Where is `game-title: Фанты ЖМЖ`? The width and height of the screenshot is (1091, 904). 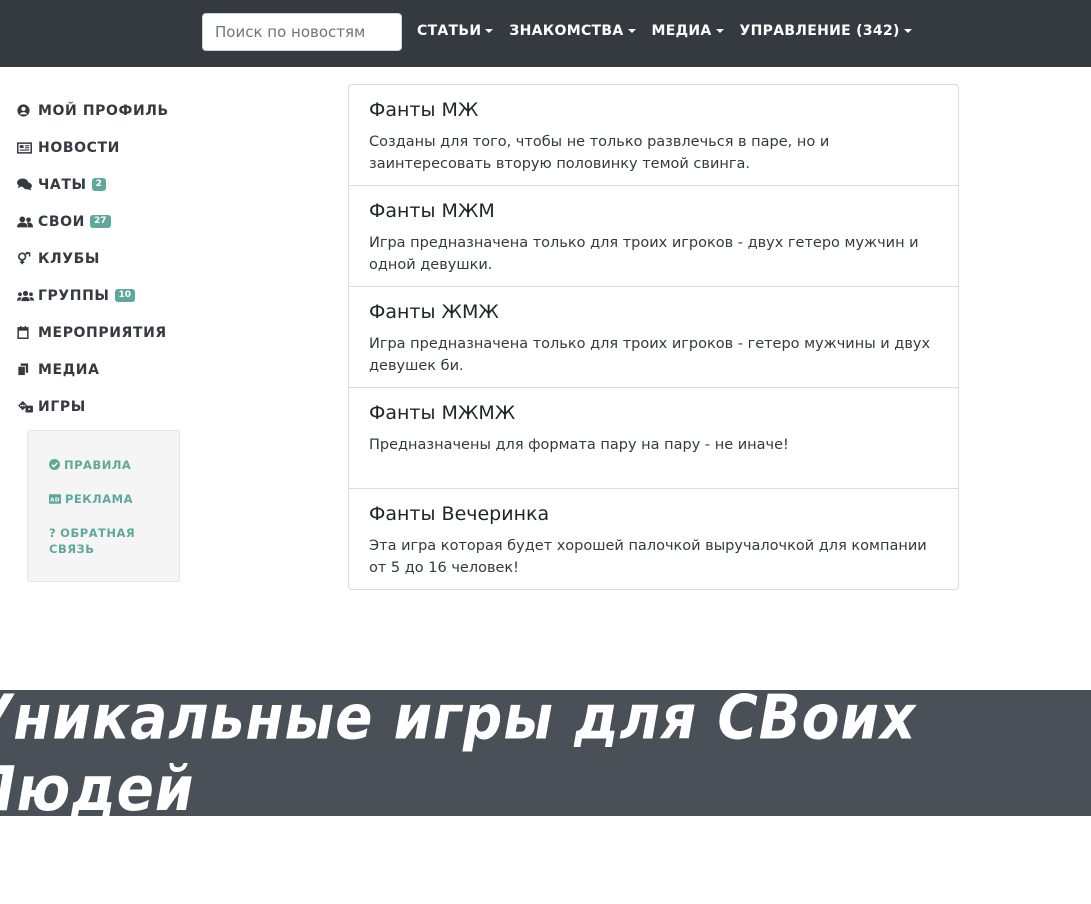
game-title: Фанты ЖМЖ is located at coordinates (434, 312).